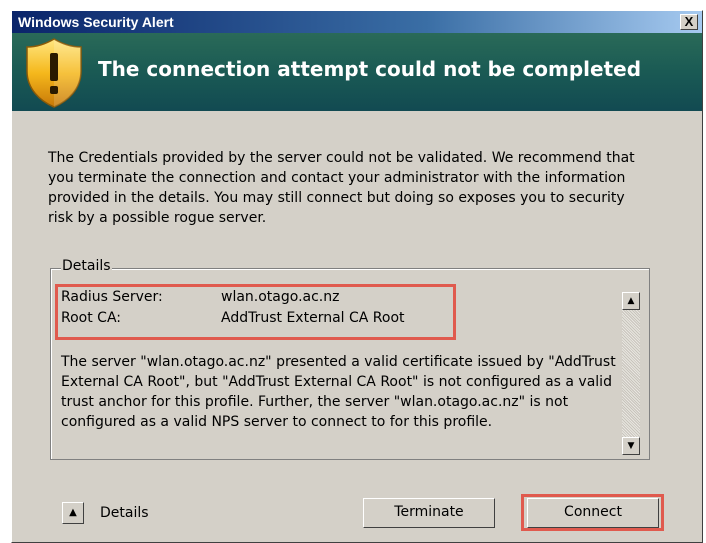 The image size is (706, 543). Describe the element at coordinates (357, 22) in the screenshot. I see `title-bar: Windows Security Alert X` at that location.